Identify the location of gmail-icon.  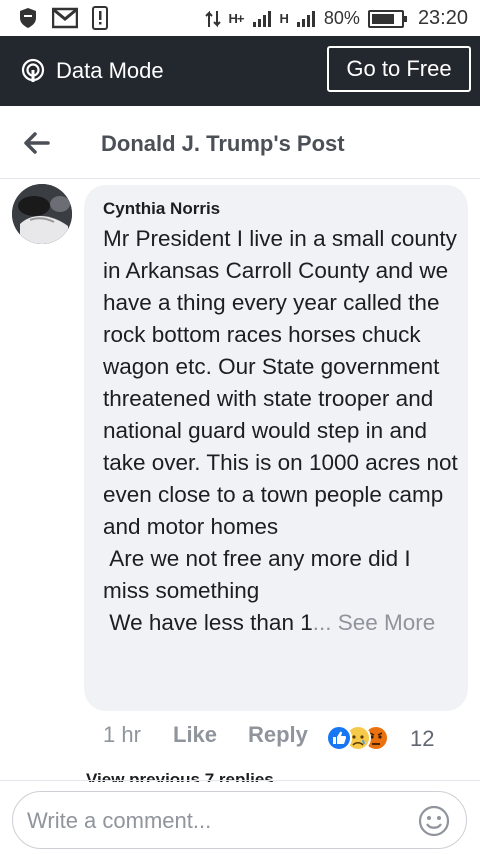
(65, 18).